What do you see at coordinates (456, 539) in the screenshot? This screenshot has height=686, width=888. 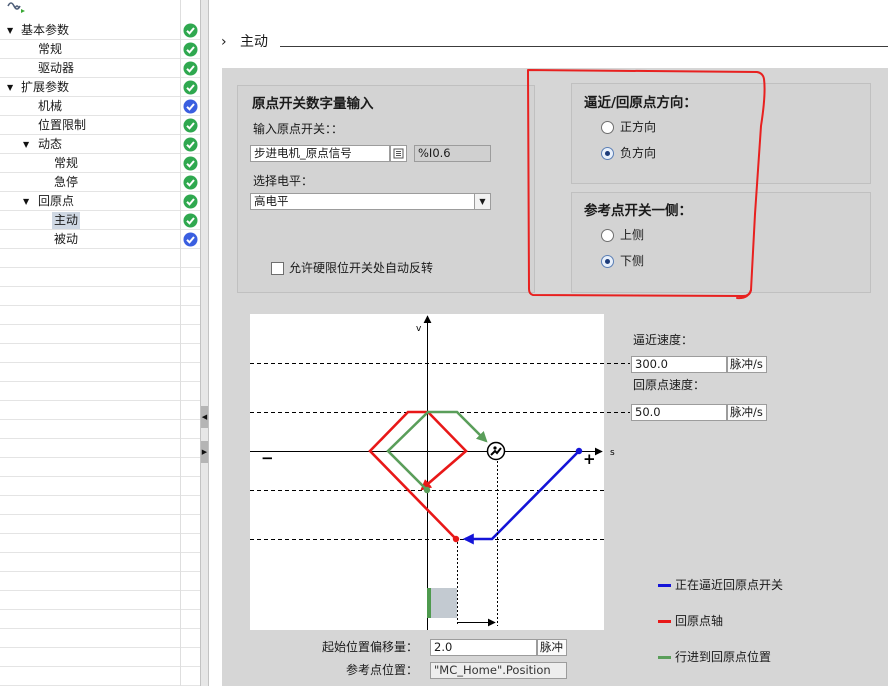 I see `homing-axis-start-dot` at bounding box center [456, 539].